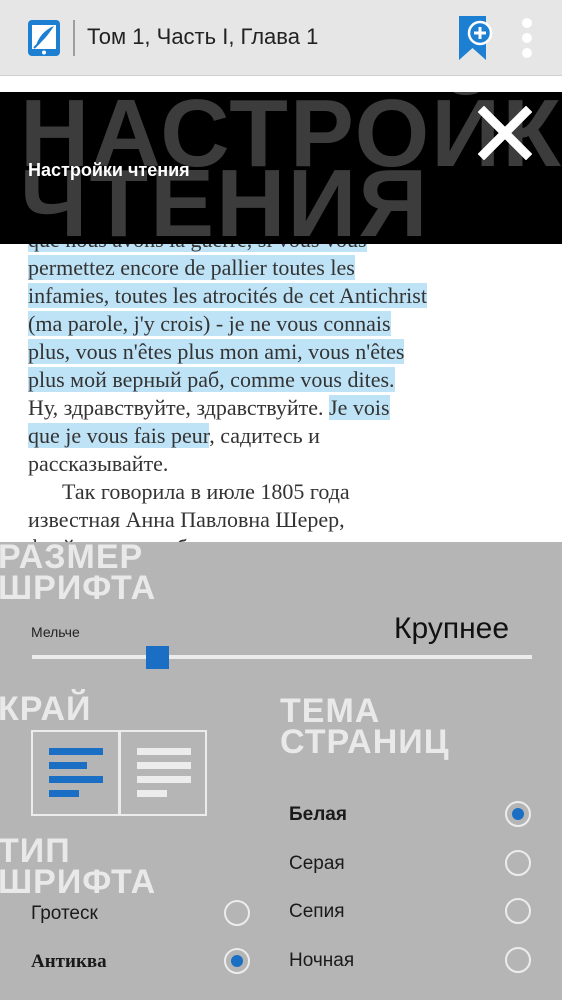  I want to click on font-size-slider, so click(282, 657).